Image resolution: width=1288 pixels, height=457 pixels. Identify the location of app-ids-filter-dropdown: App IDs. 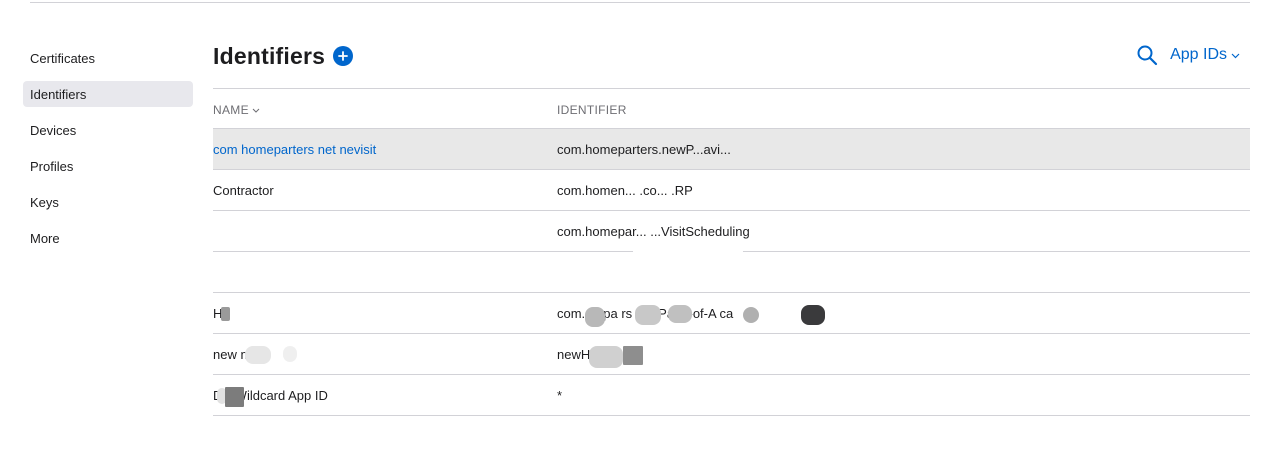
(1205, 55).